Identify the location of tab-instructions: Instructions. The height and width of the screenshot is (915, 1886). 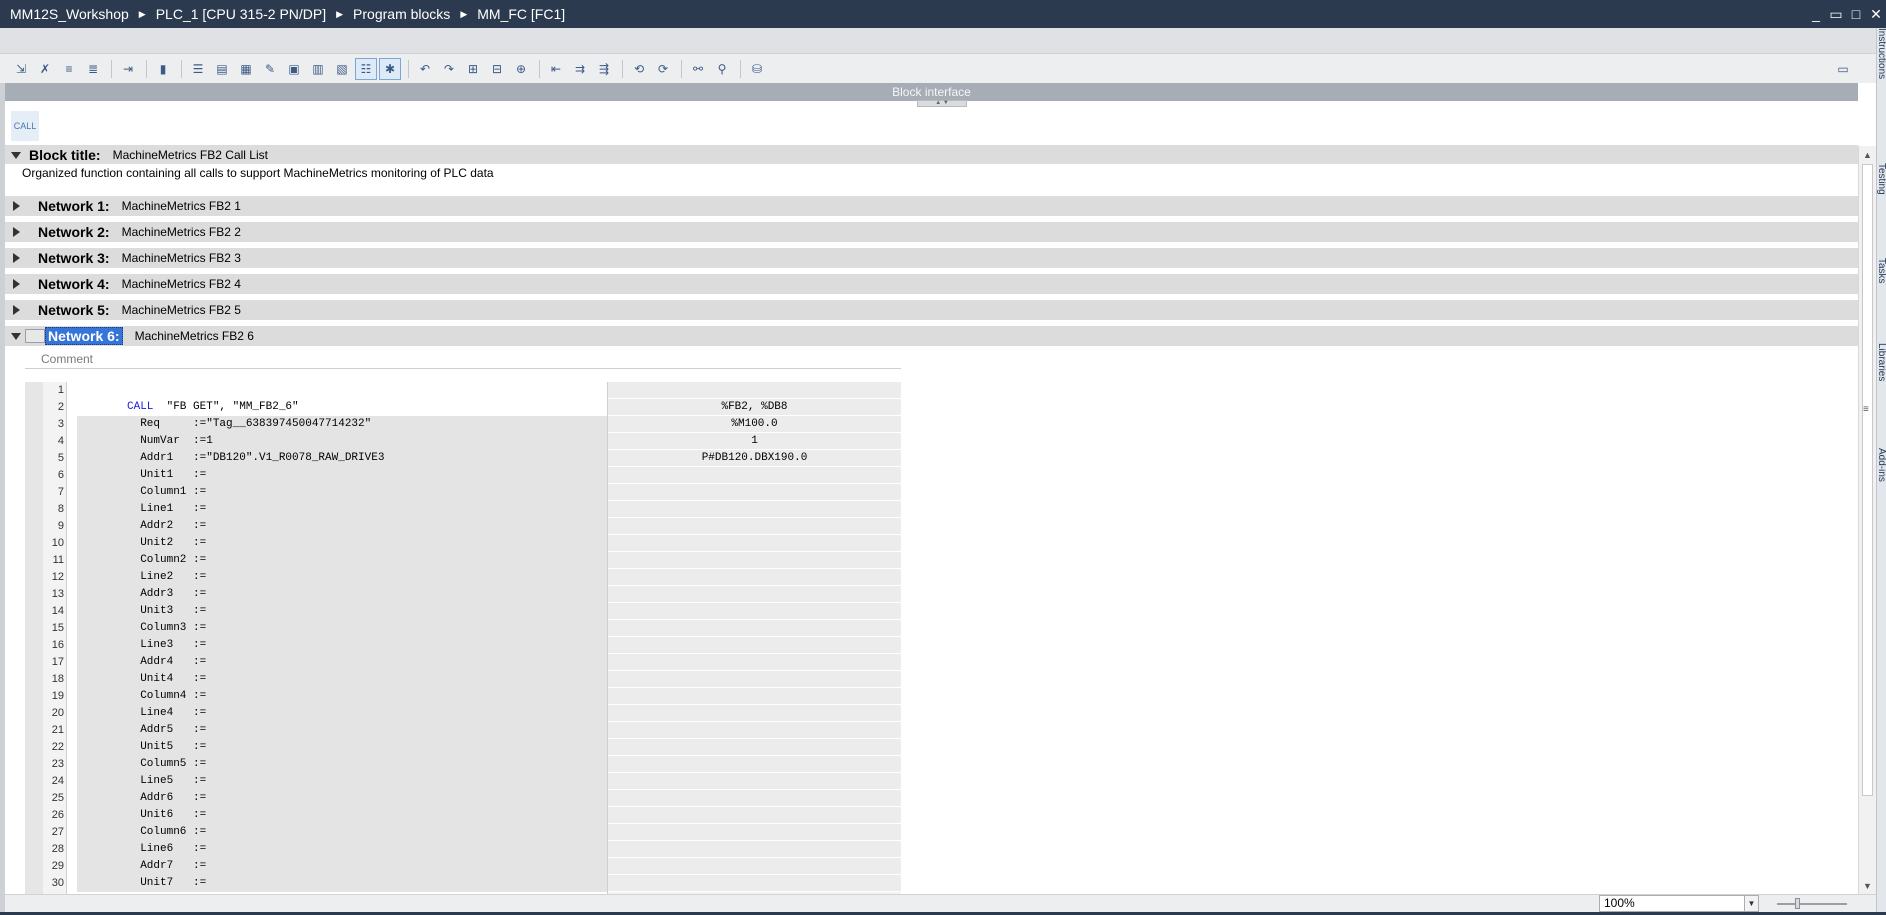
(1881, 83).